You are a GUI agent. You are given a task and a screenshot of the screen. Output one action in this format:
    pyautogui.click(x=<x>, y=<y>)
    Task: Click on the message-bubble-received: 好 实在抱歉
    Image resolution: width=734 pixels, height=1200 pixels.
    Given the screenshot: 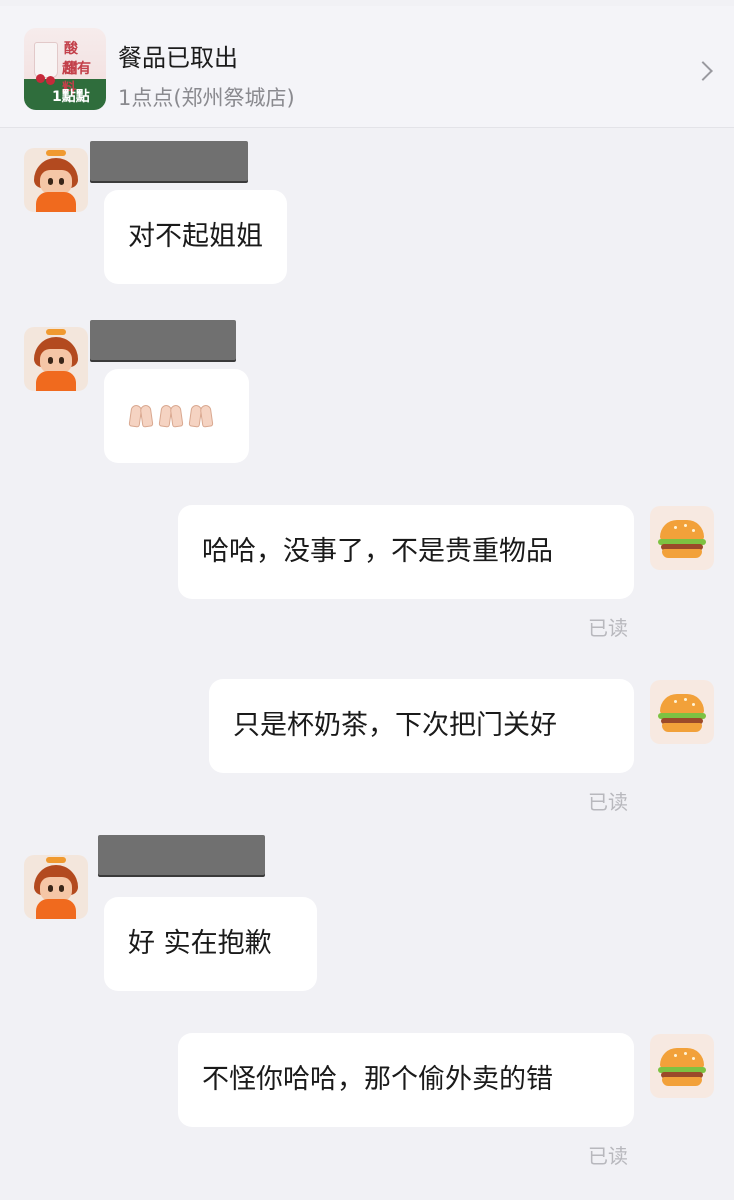 What is the action you would take?
    pyautogui.click(x=210, y=944)
    